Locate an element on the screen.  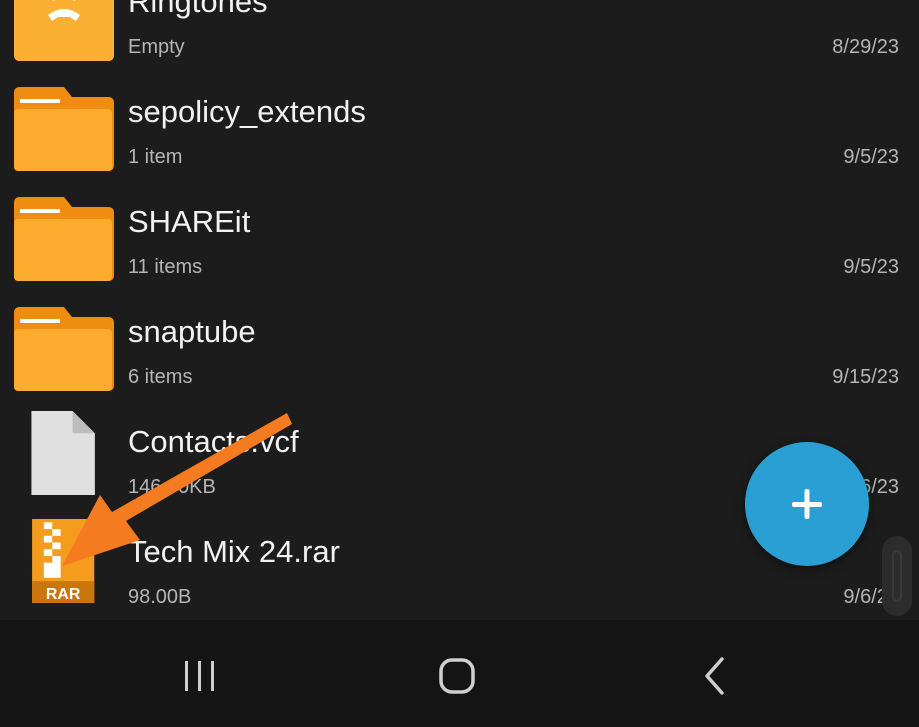
rar-archive-icon: RAR is located at coordinates (63, 561).